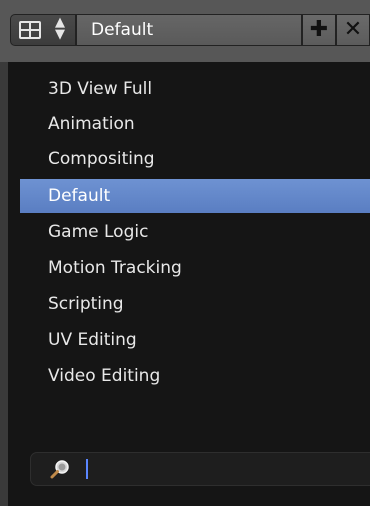  What do you see at coordinates (122, 30) in the screenshot?
I see `layout-name-text: Default` at bounding box center [122, 30].